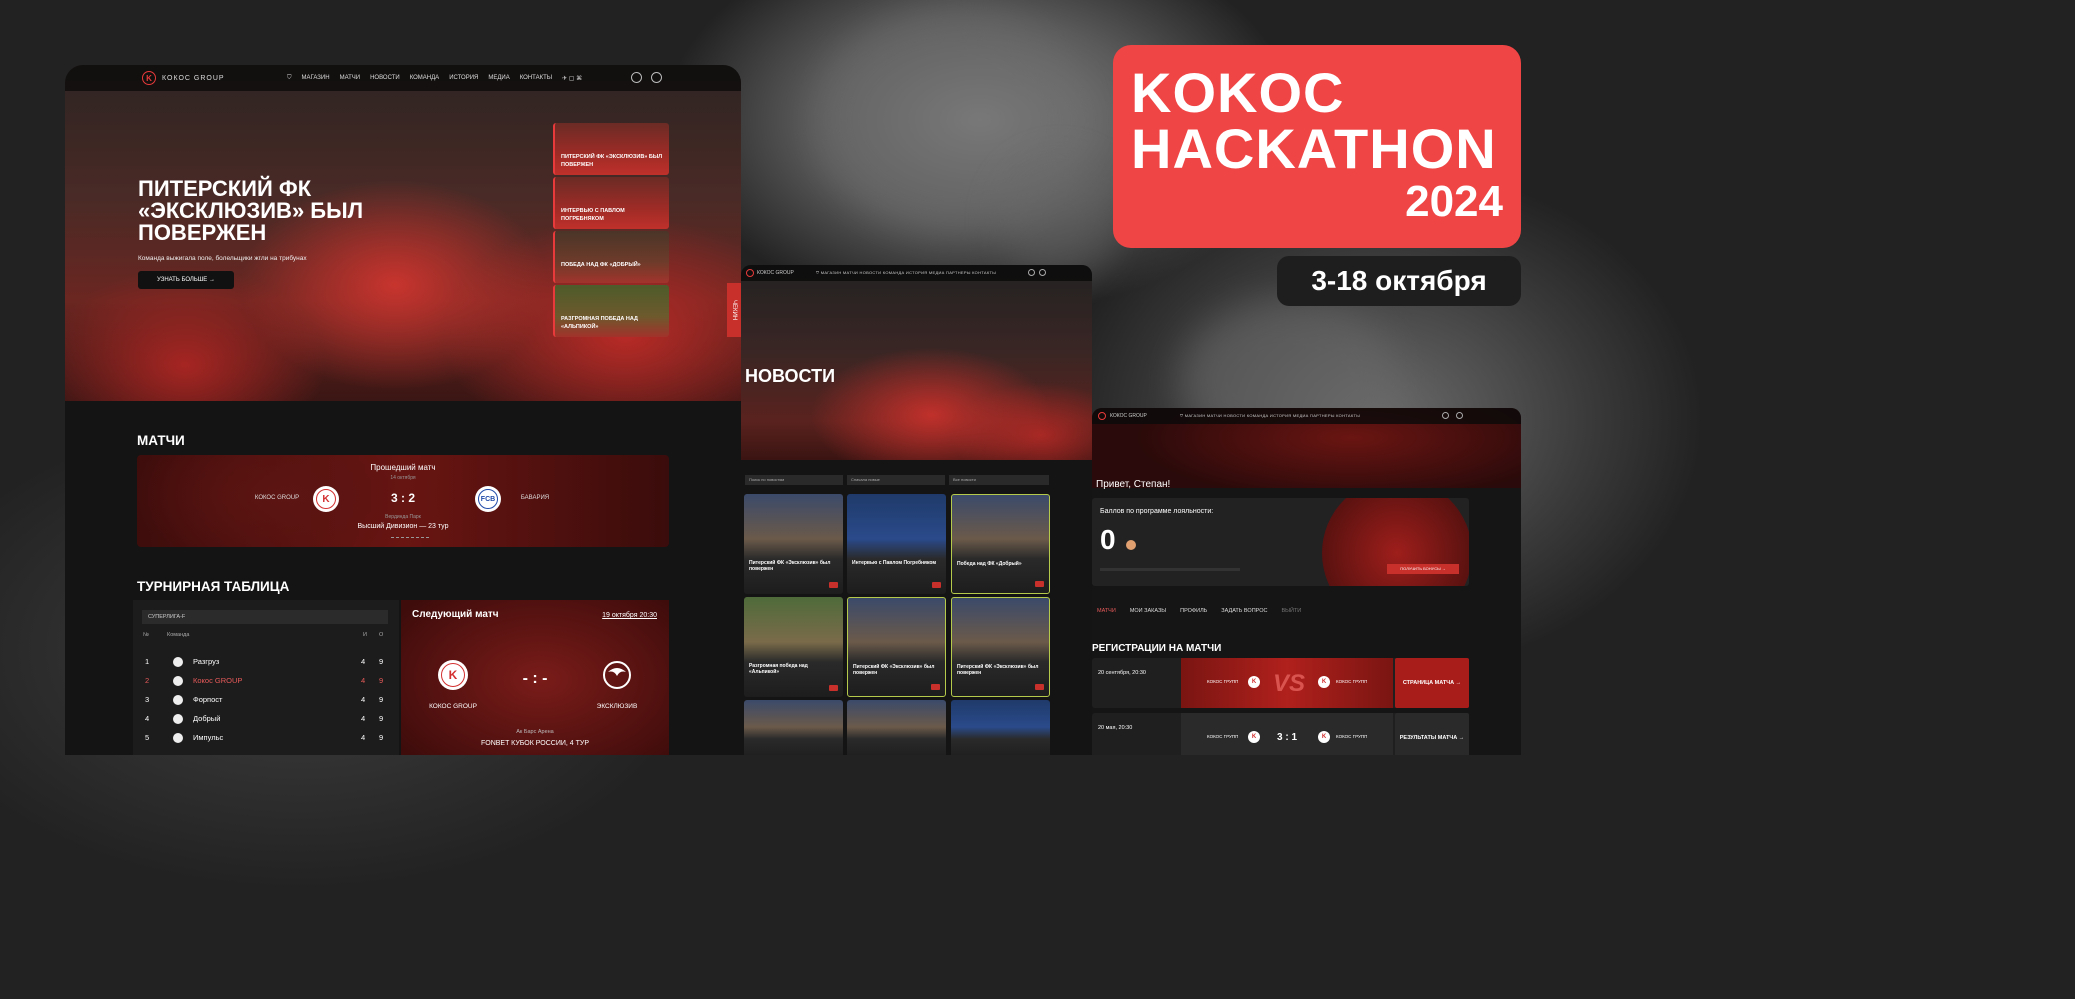 This screenshot has width=2075, height=999. Describe the element at coordinates (147, 718) in the screenshot. I see `row-pos: 4` at that location.